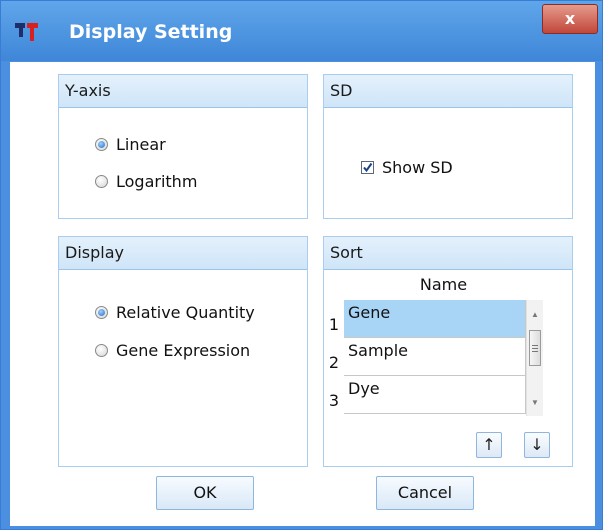 Image resolution: width=603 pixels, height=530 pixels. Describe the element at coordinates (535, 348) in the screenshot. I see `scrollbar-thumb` at that location.